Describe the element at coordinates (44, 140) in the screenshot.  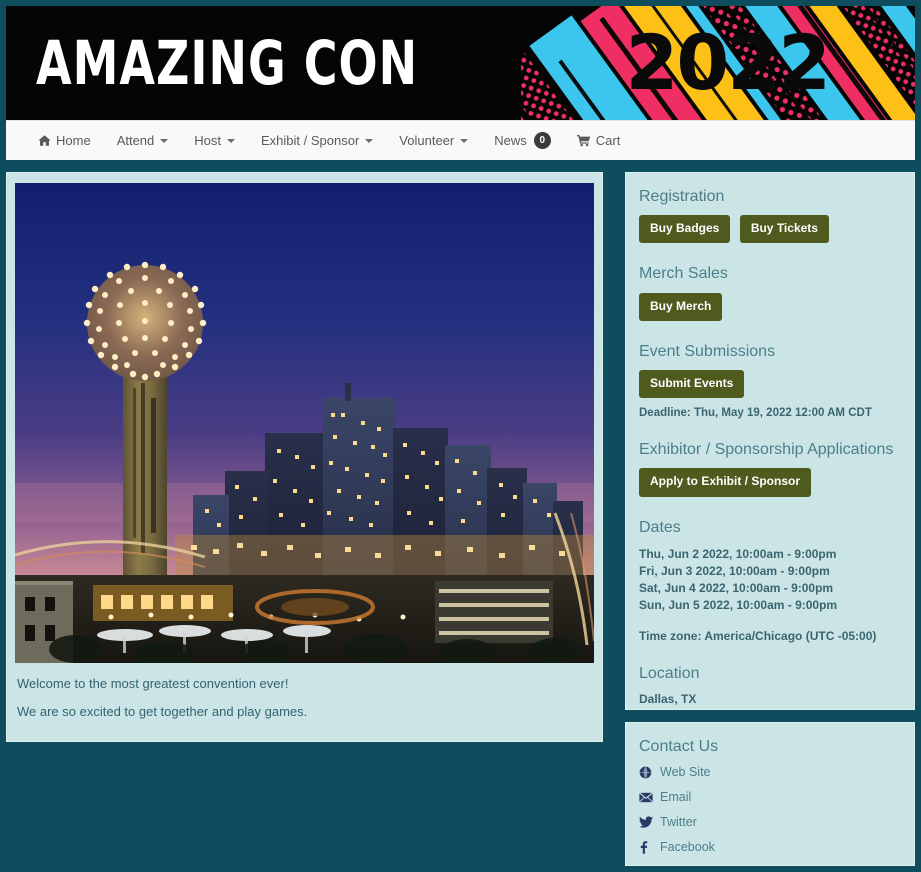
I see `home-icon` at that location.